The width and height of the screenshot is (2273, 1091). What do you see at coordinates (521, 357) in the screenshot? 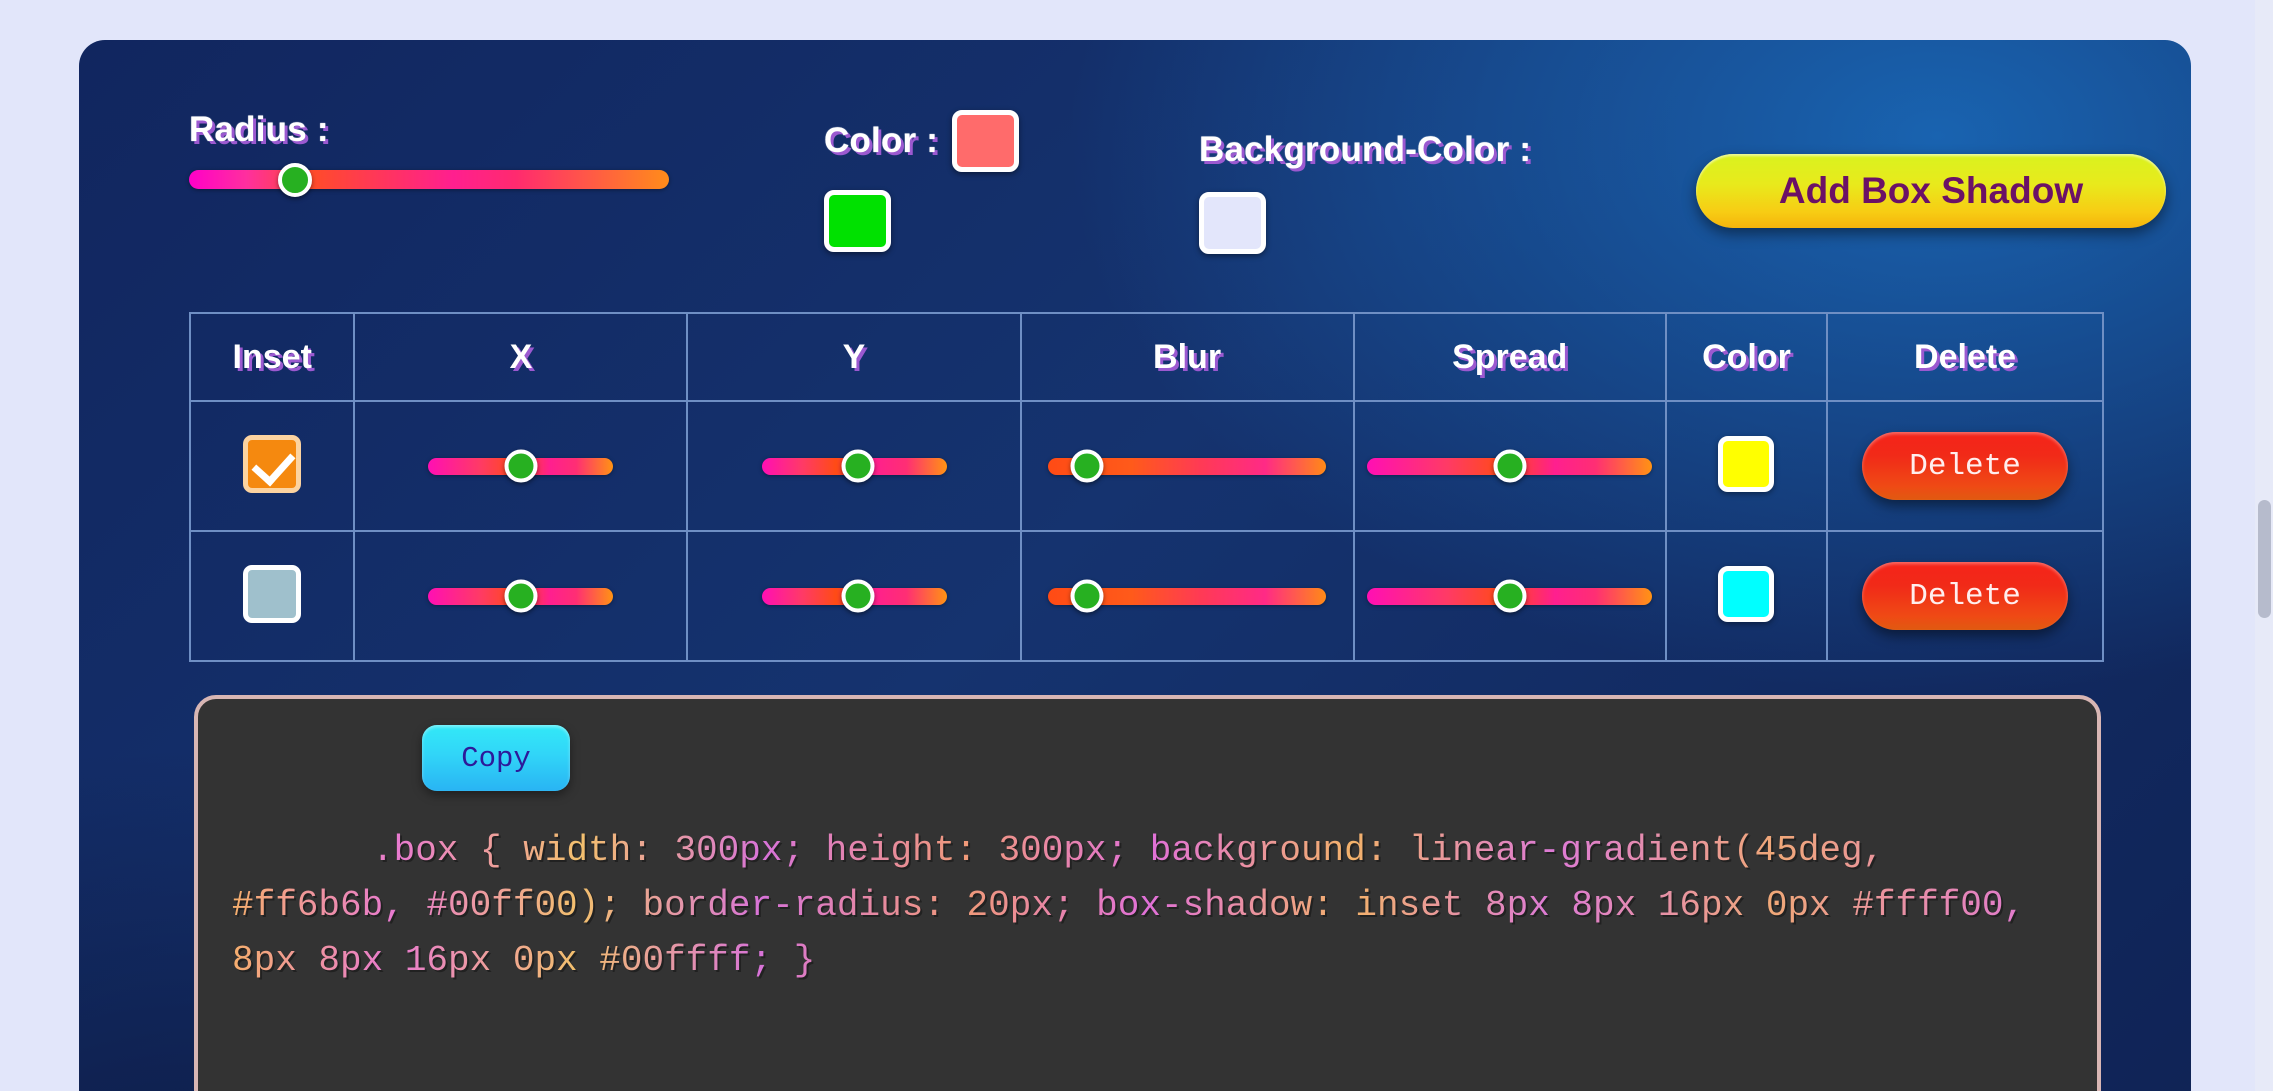
I see `column-header-x: X` at bounding box center [521, 357].